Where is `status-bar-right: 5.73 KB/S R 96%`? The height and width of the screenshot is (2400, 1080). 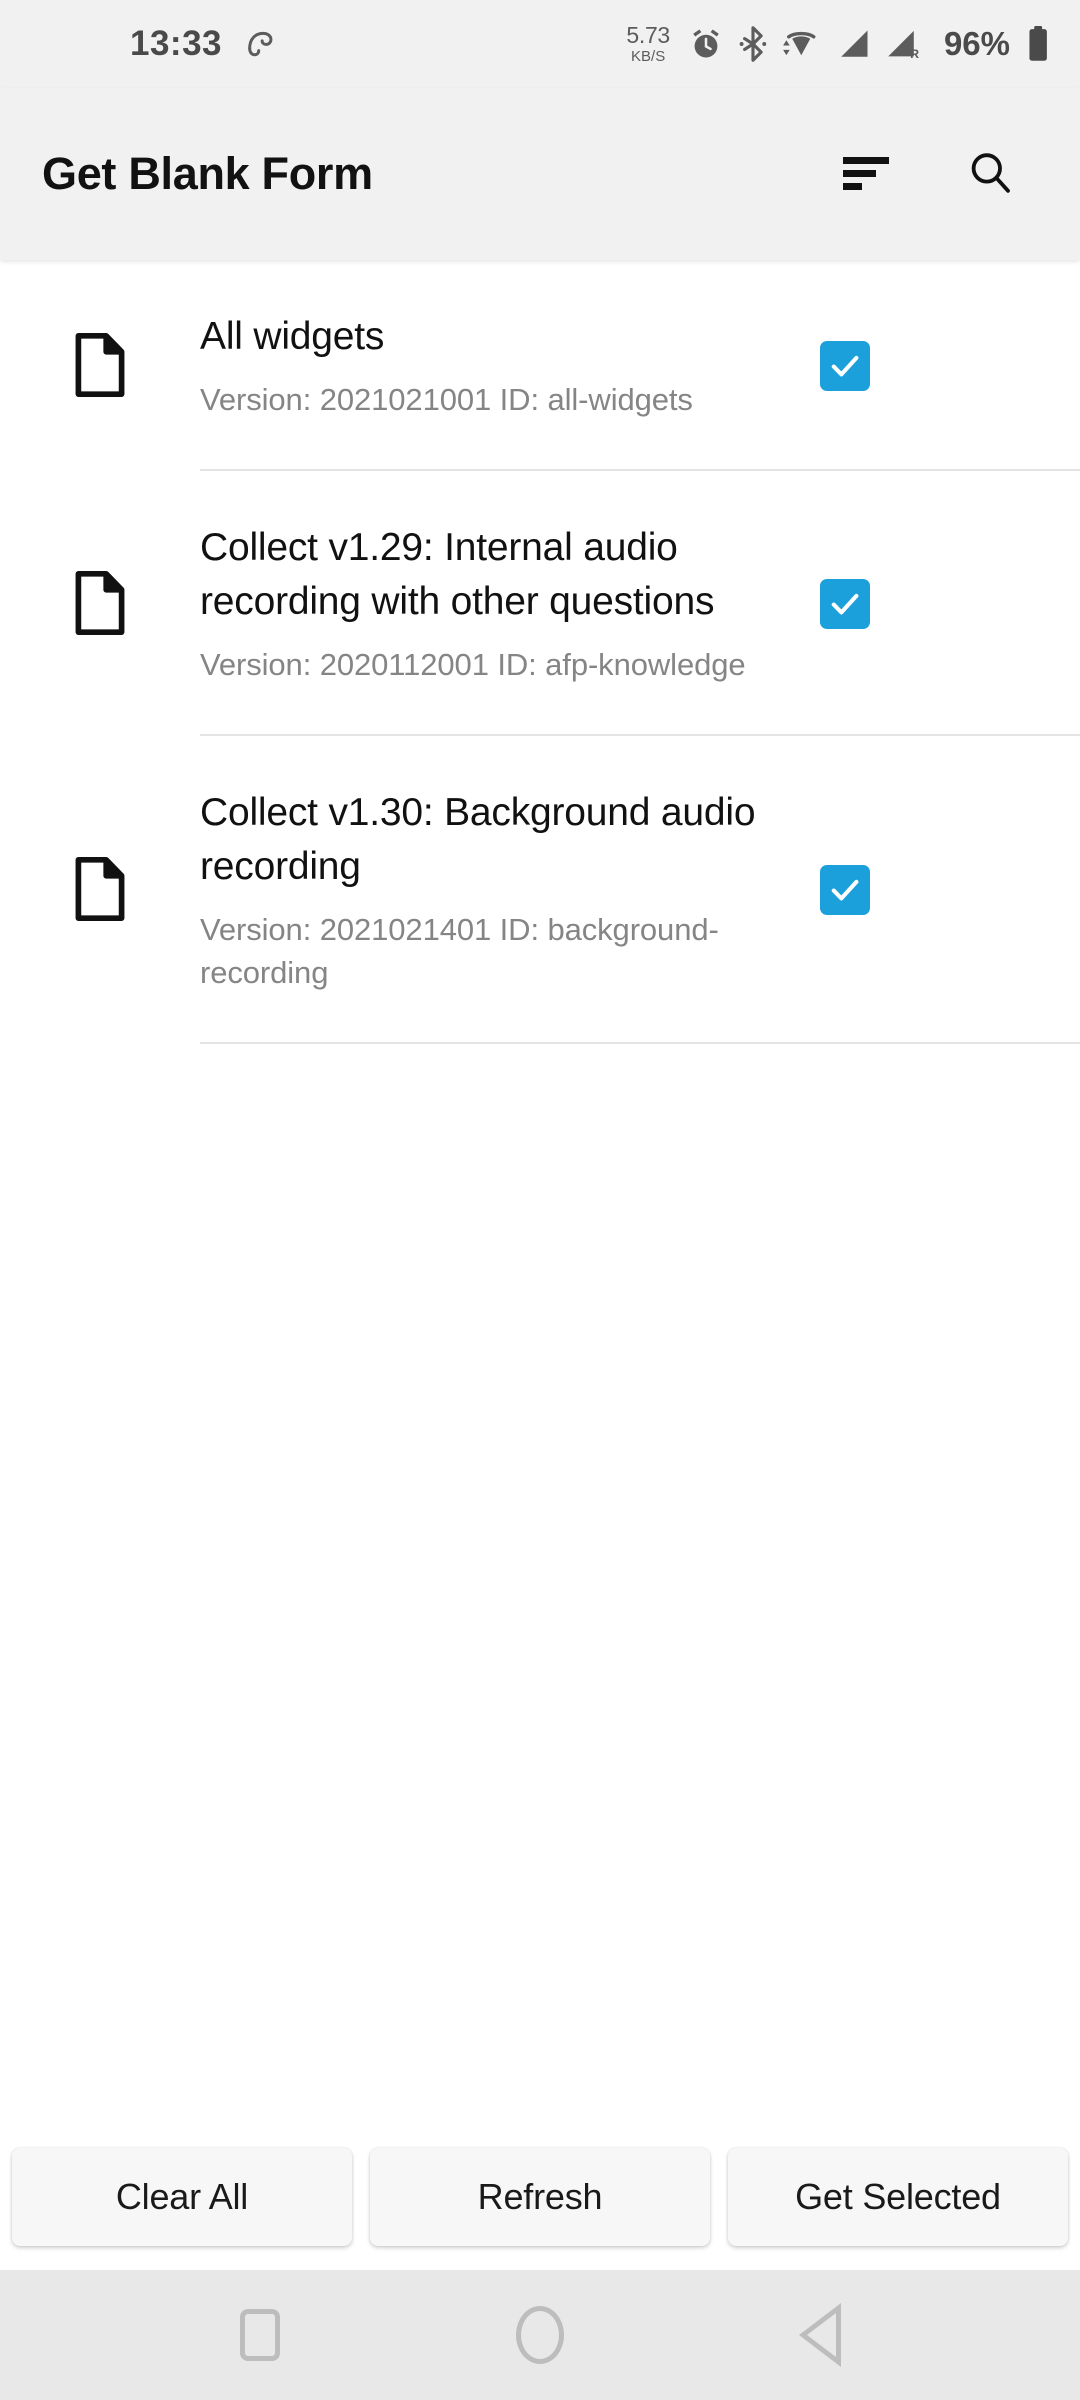
status-bar-right: 5.73 KB/S R 96% is located at coordinates (838, 44).